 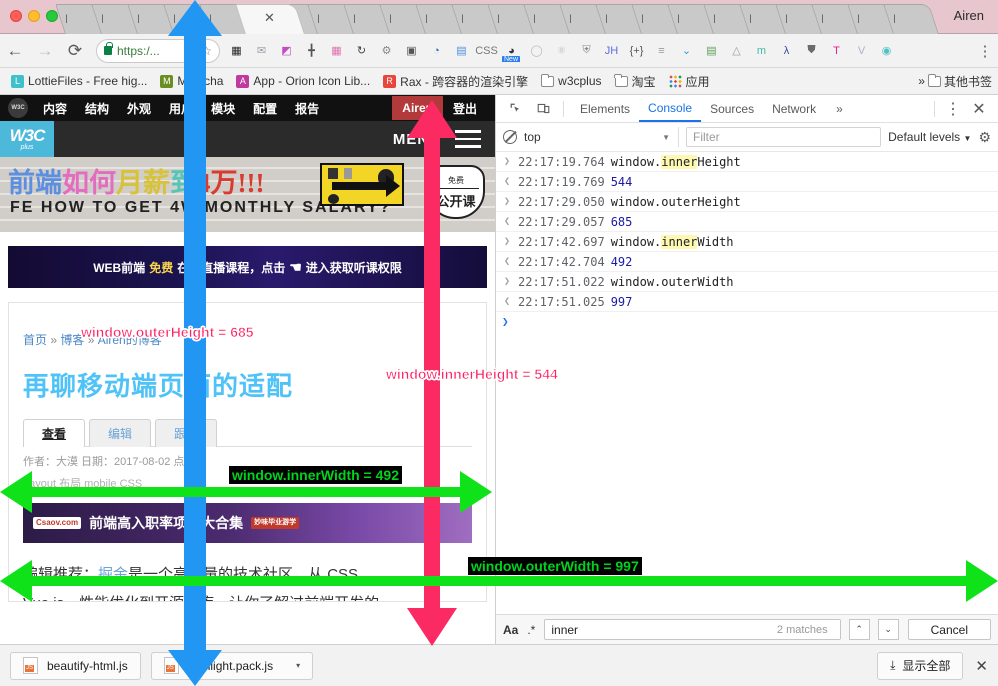 What do you see at coordinates (236, 51) in the screenshot?
I see `qr-code-icon: ▦` at bounding box center [236, 51].